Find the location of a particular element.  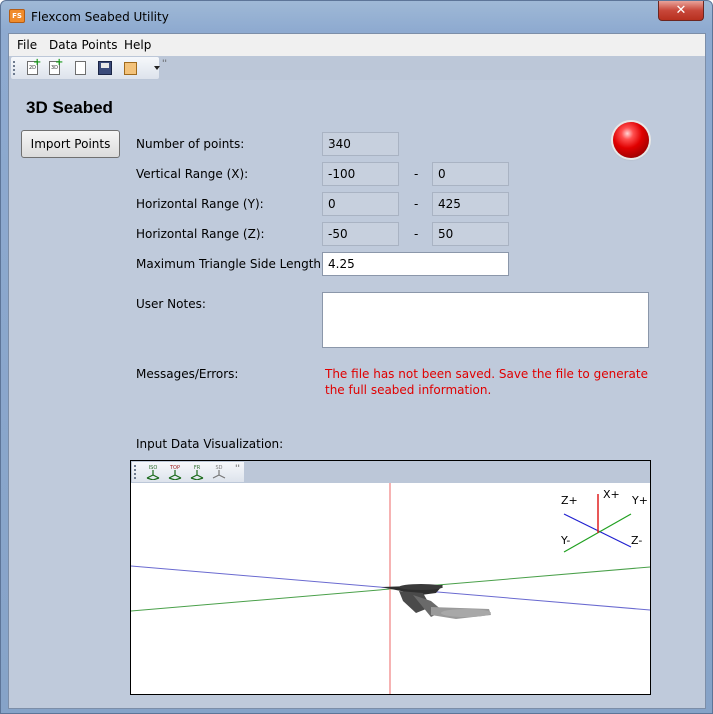

vertical-range-min: -100 is located at coordinates (360, 174).